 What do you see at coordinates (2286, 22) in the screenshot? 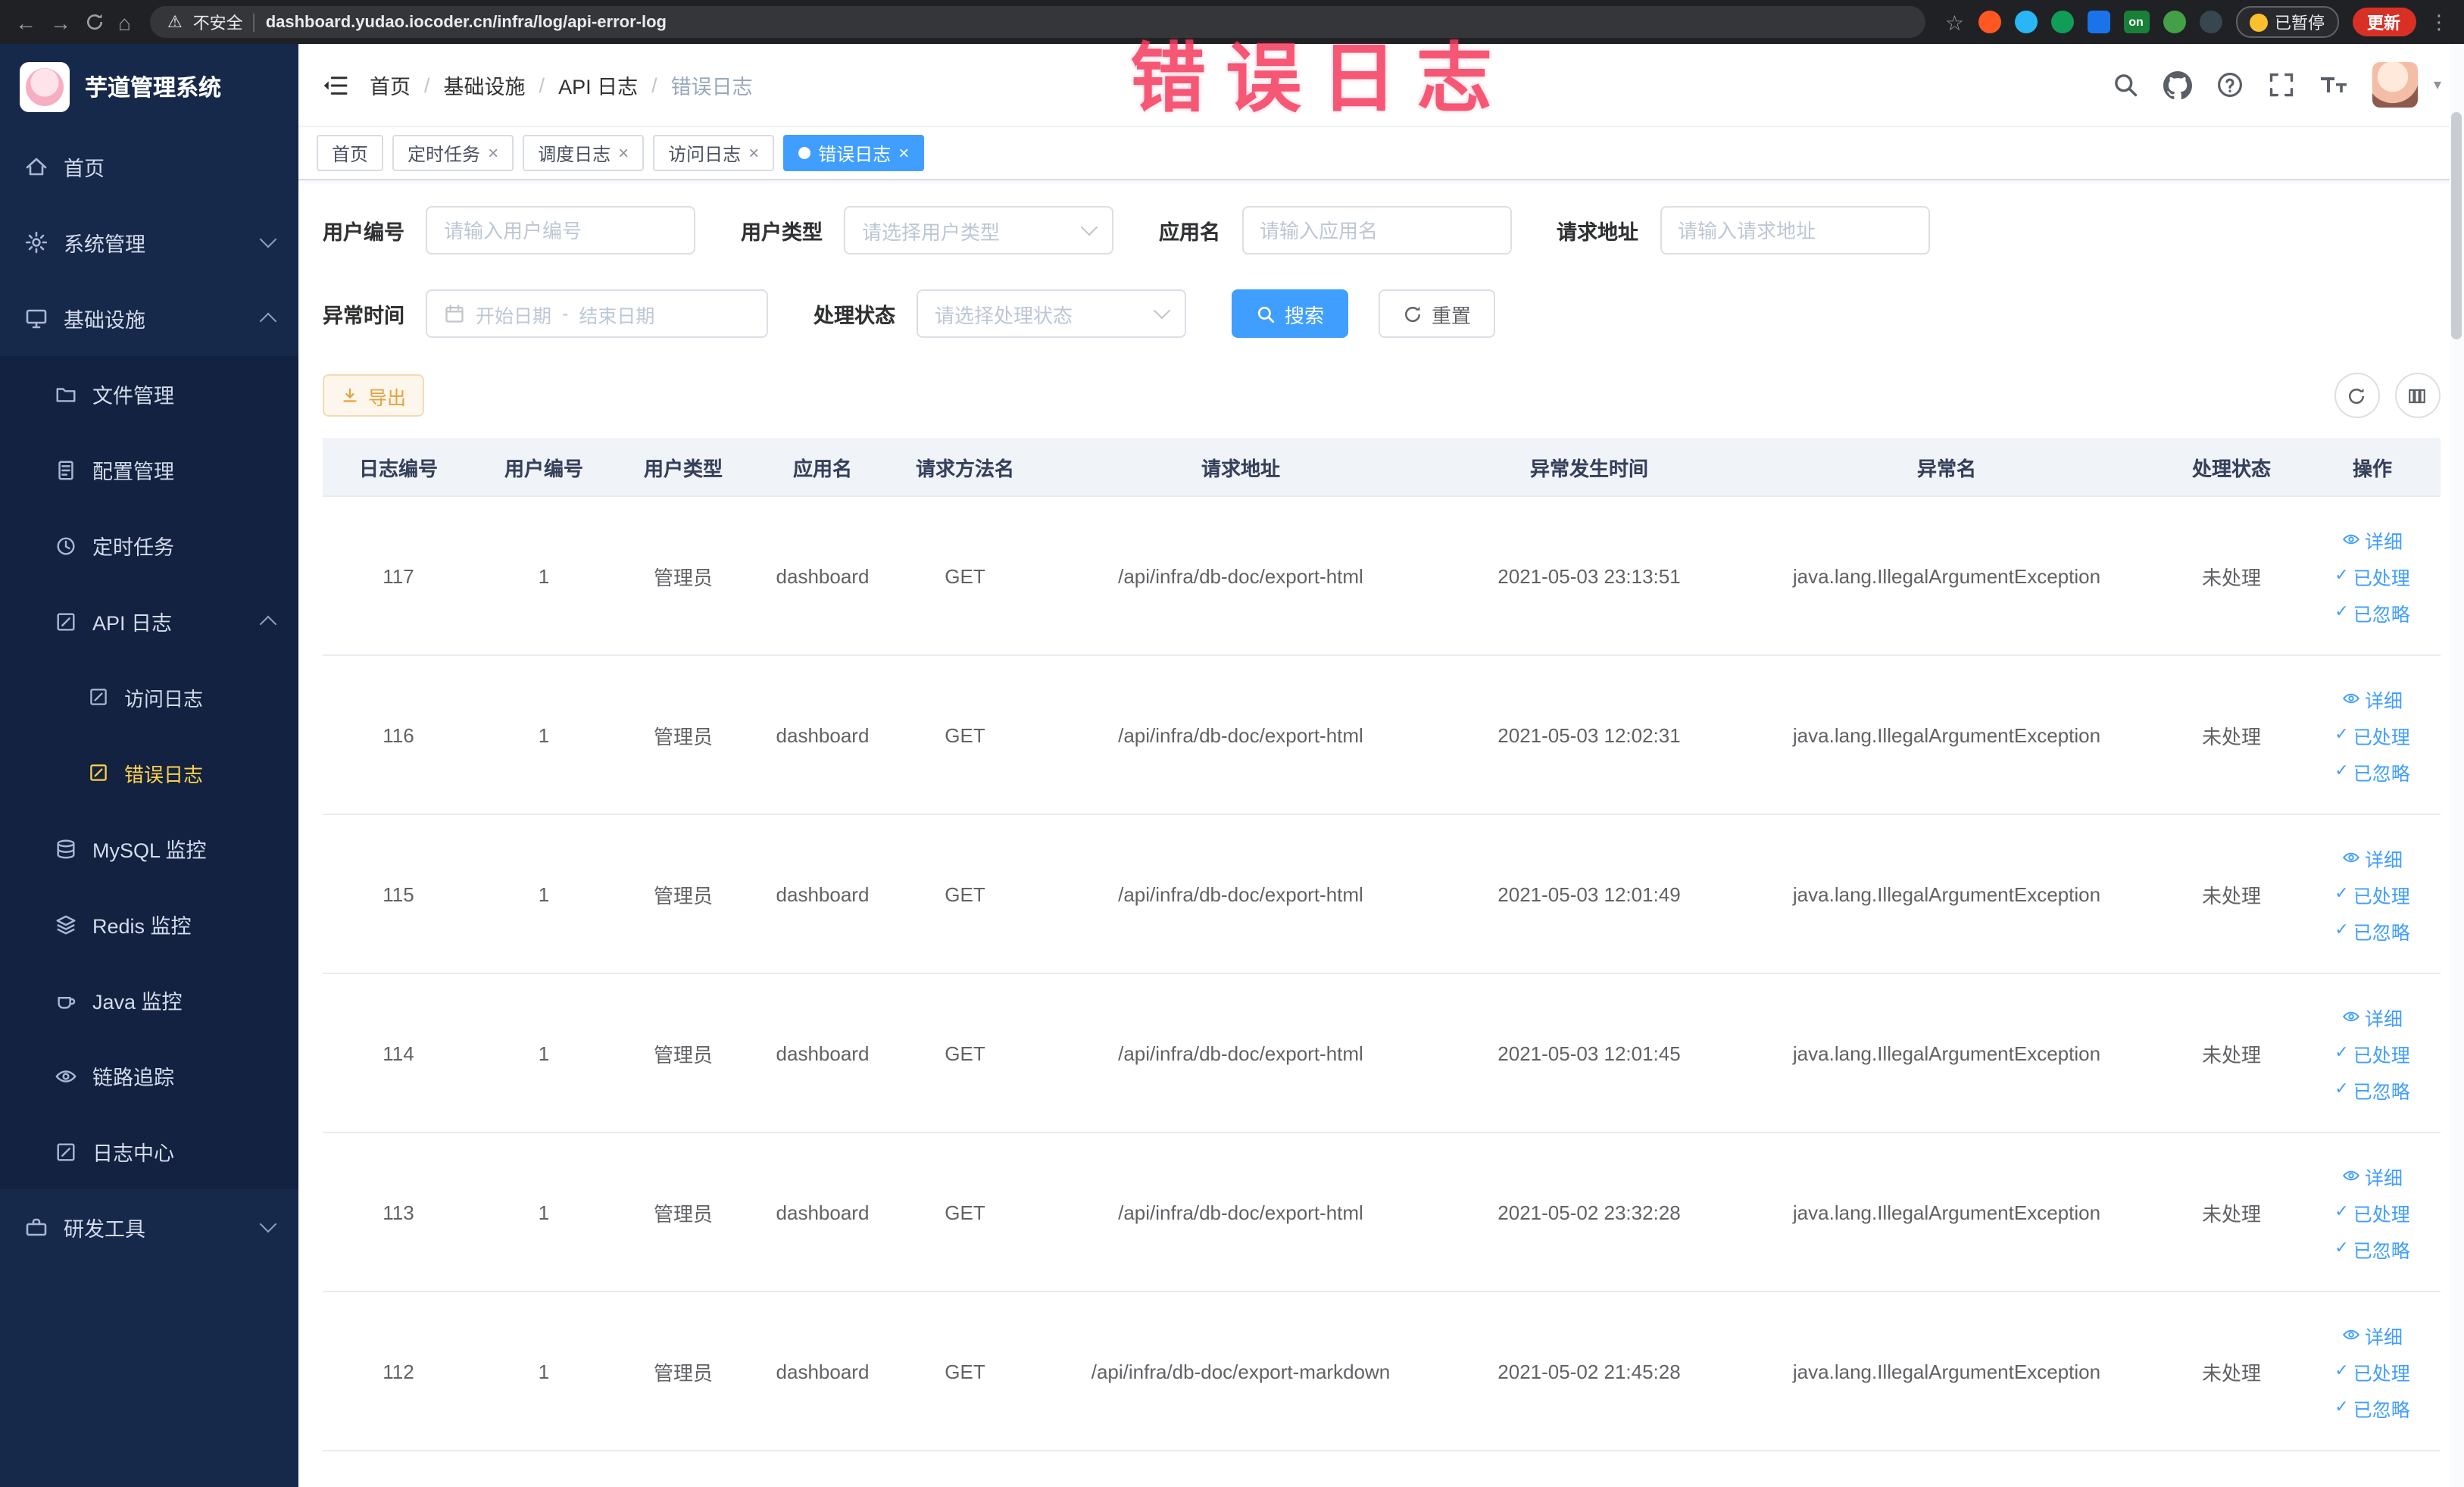
I see `paused-badge: 已暂停` at bounding box center [2286, 22].